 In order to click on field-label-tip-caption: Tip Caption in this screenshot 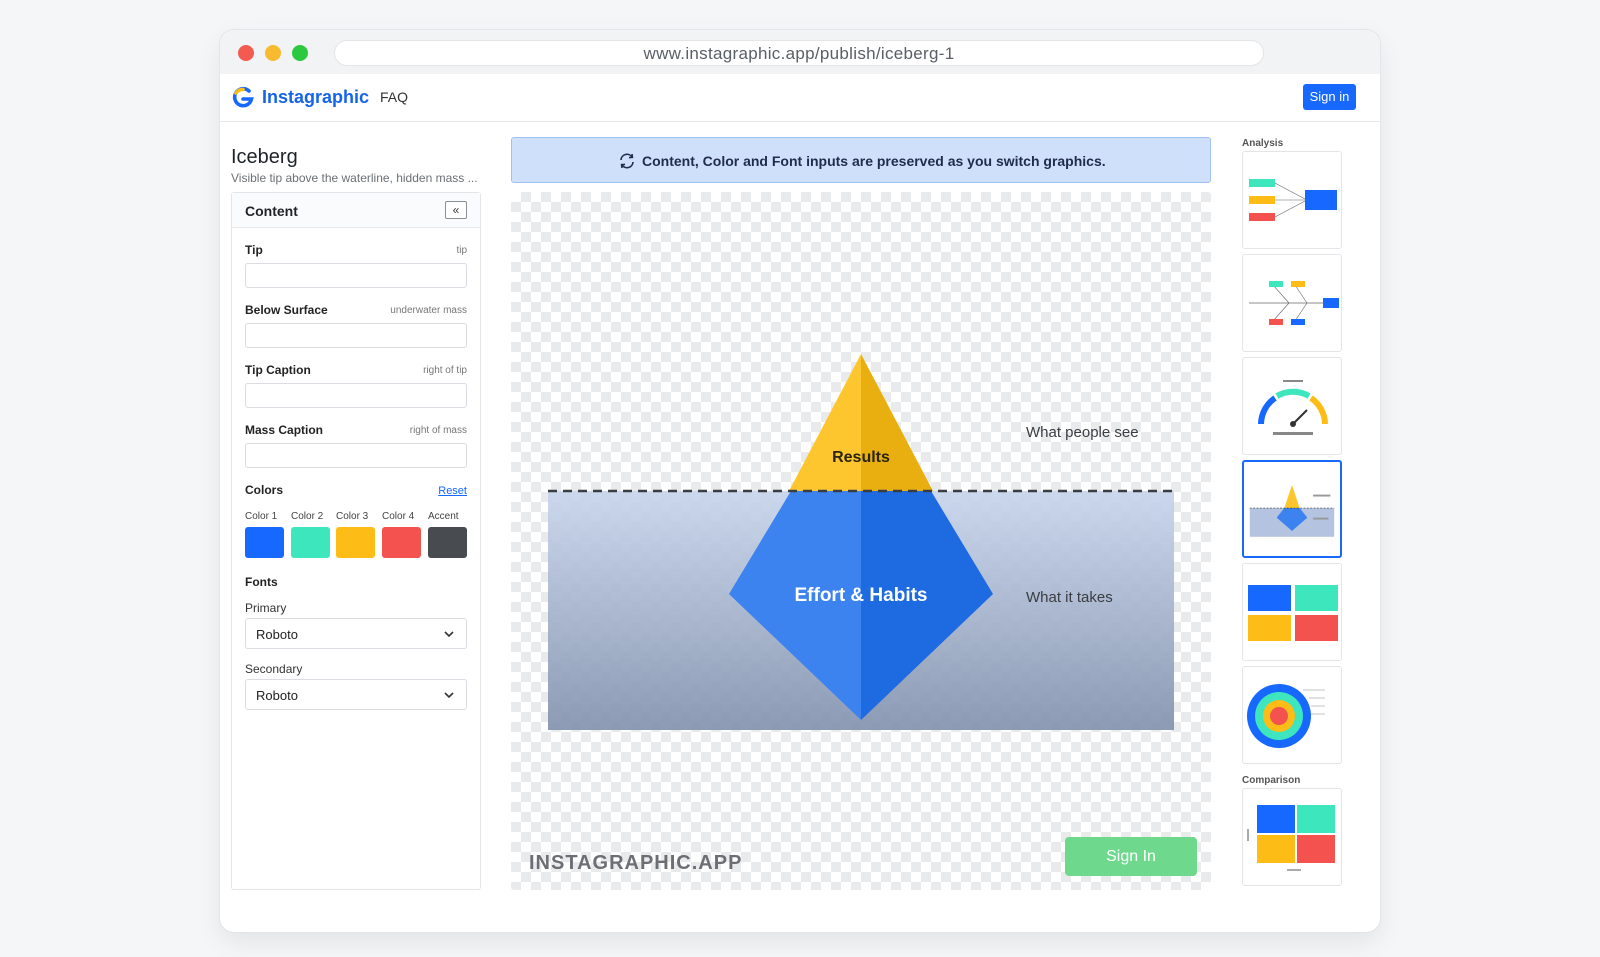, I will do `click(278, 370)`.